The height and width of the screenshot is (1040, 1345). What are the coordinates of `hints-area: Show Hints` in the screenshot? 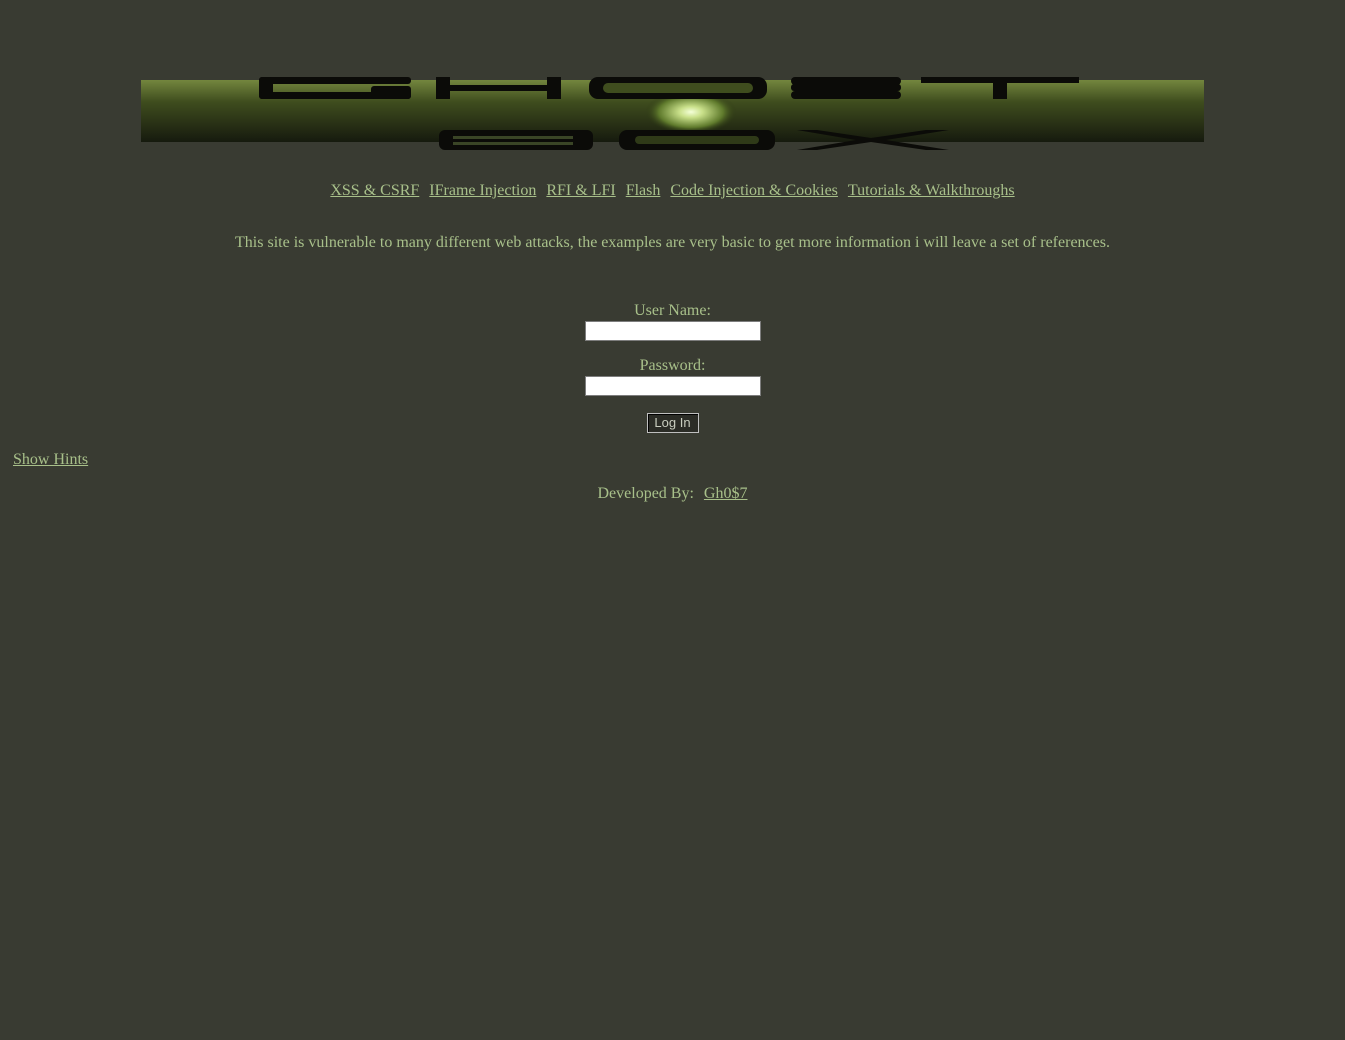 It's located at (50, 460).